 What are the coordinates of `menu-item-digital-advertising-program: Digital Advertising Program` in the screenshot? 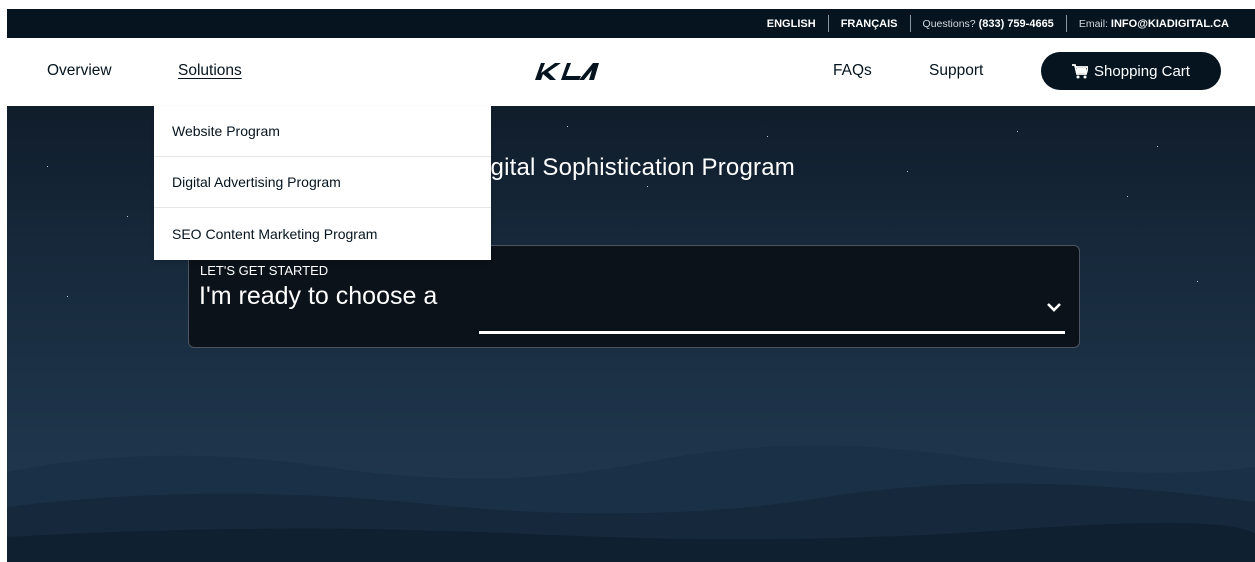 It's located at (322, 182).